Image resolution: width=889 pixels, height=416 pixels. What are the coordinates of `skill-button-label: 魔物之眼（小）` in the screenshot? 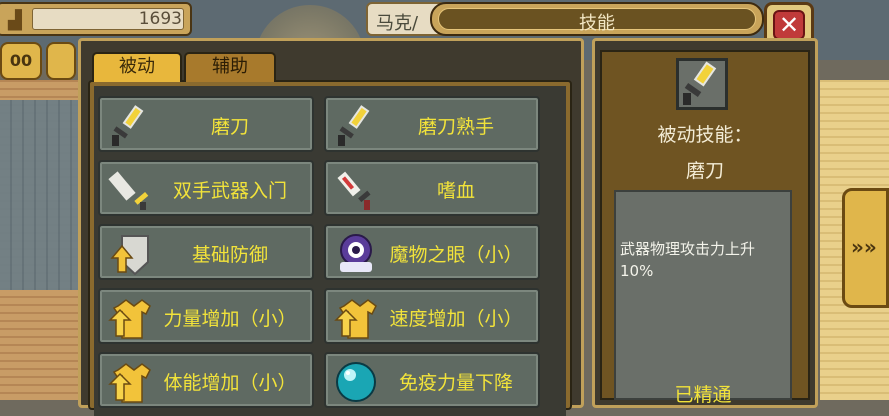 It's located at (456, 255).